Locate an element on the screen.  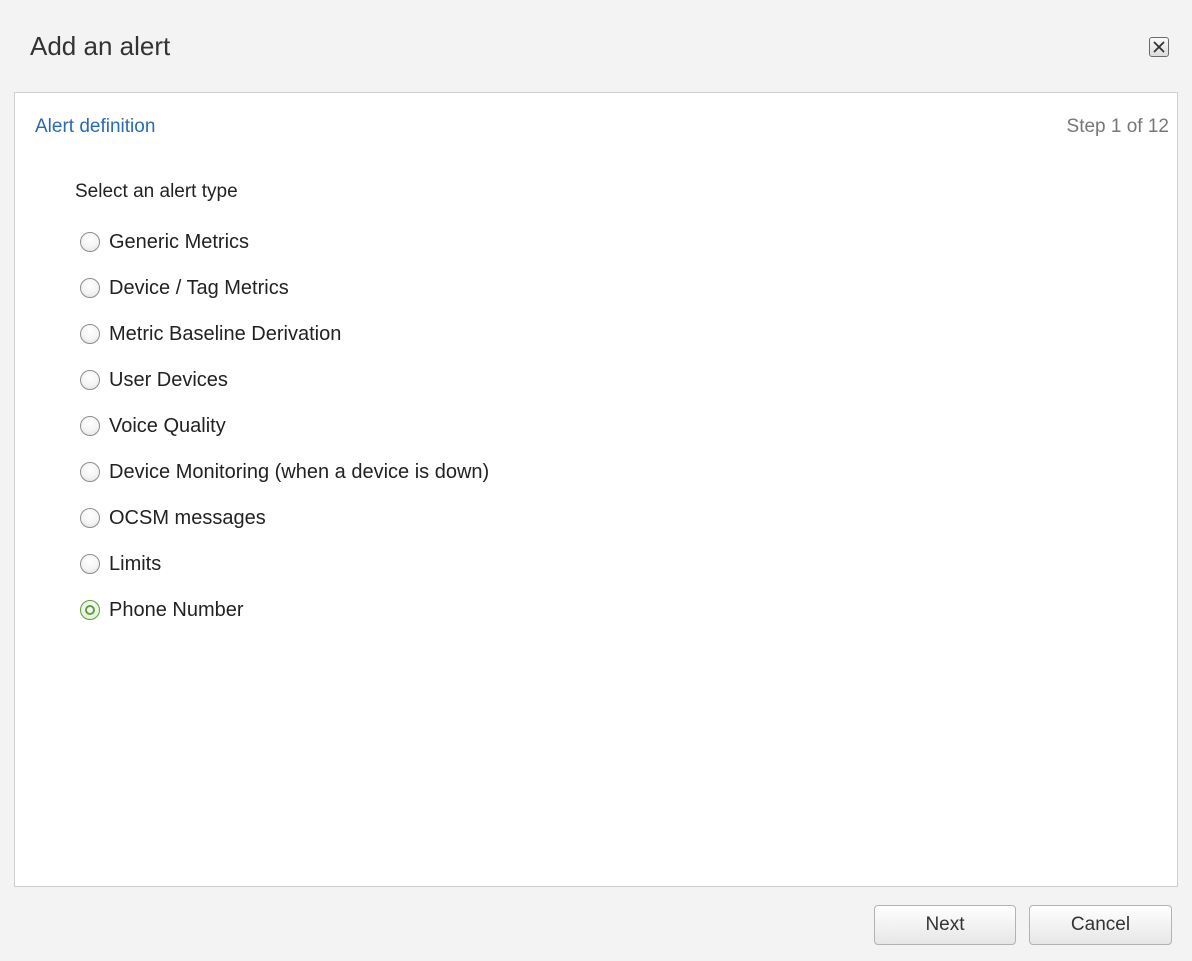
cancel-button: Cancel is located at coordinates (1100, 925).